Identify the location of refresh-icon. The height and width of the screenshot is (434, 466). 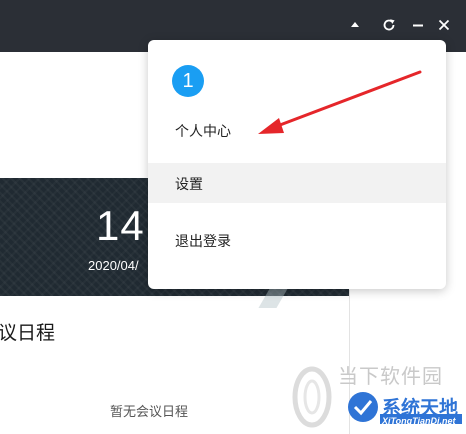
(389, 25).